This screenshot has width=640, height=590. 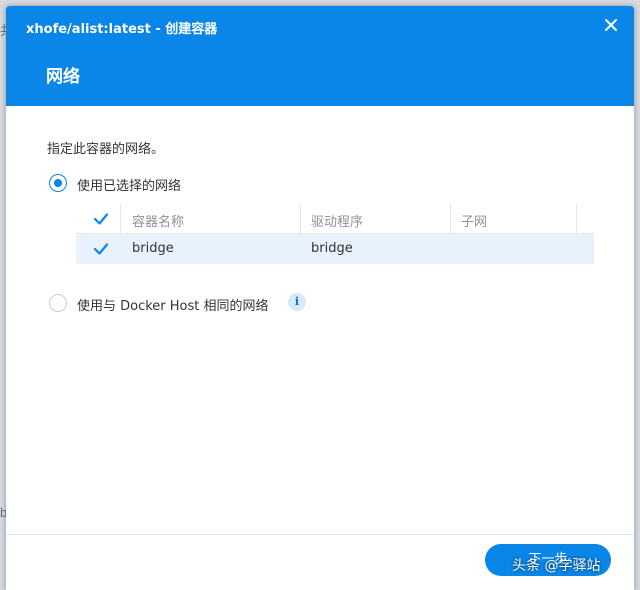 I want to click on network-table: 容器名称 驱动程序 子网 bridge bridge, so click(x=335, y=235).